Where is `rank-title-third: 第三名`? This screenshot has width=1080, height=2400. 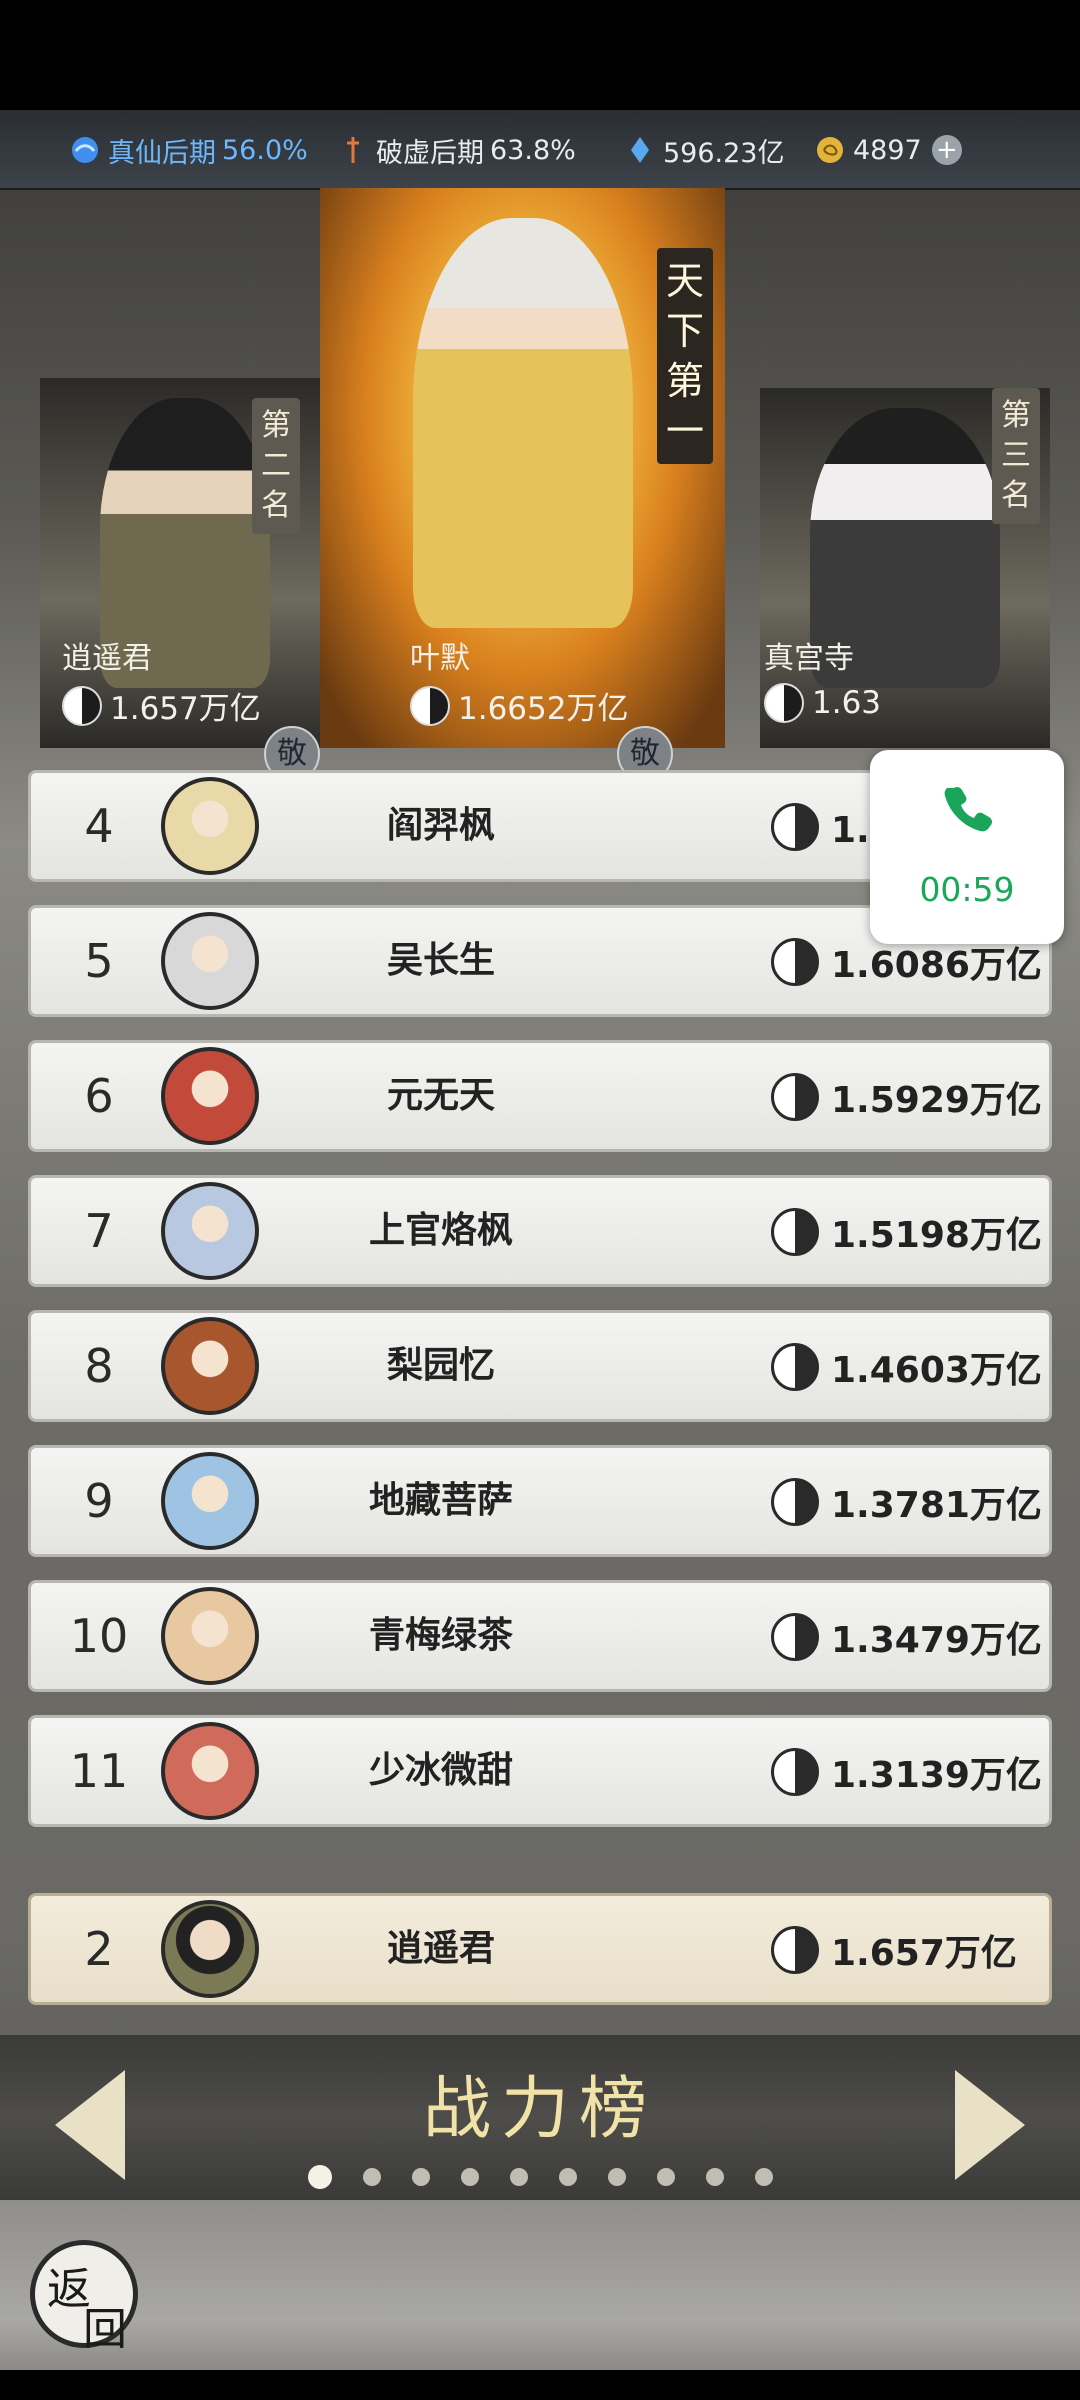 rank-title-third: 第三名 is located at coordinates (1016, 456).